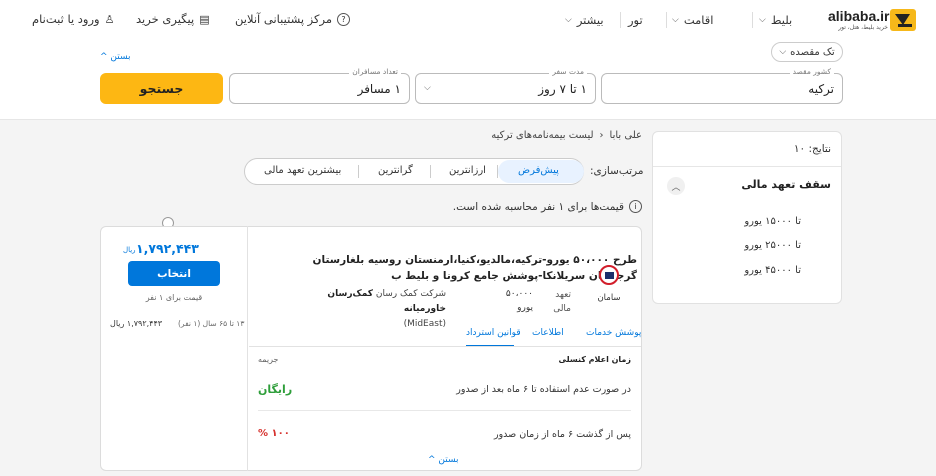 The image size is (936, 476). What do you see at coordinates (204, 19) in the screenshot?
I see `receipt-icon: ▤` at bounding box center [204, 19].